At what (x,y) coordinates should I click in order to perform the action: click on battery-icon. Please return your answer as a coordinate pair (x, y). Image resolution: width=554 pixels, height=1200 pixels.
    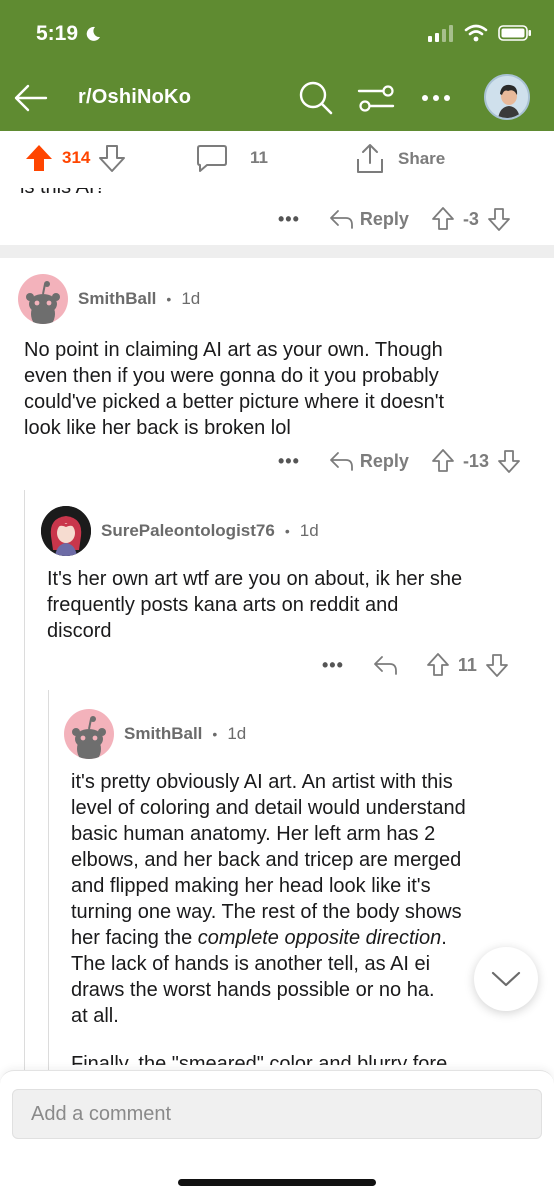
    Looking at the image, I should click on (514, 33).